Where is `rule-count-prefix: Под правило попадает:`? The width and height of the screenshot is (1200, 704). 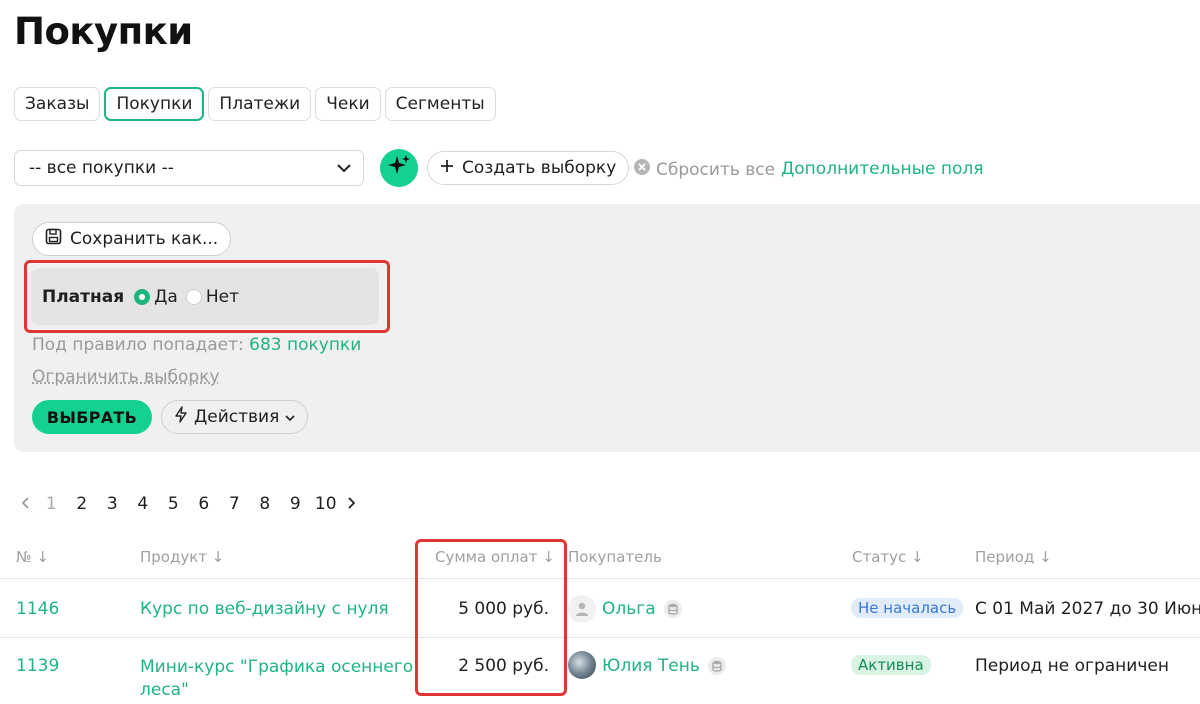 rule-count-prefix: Под правило попадает: is located at coordinates (138, 345).